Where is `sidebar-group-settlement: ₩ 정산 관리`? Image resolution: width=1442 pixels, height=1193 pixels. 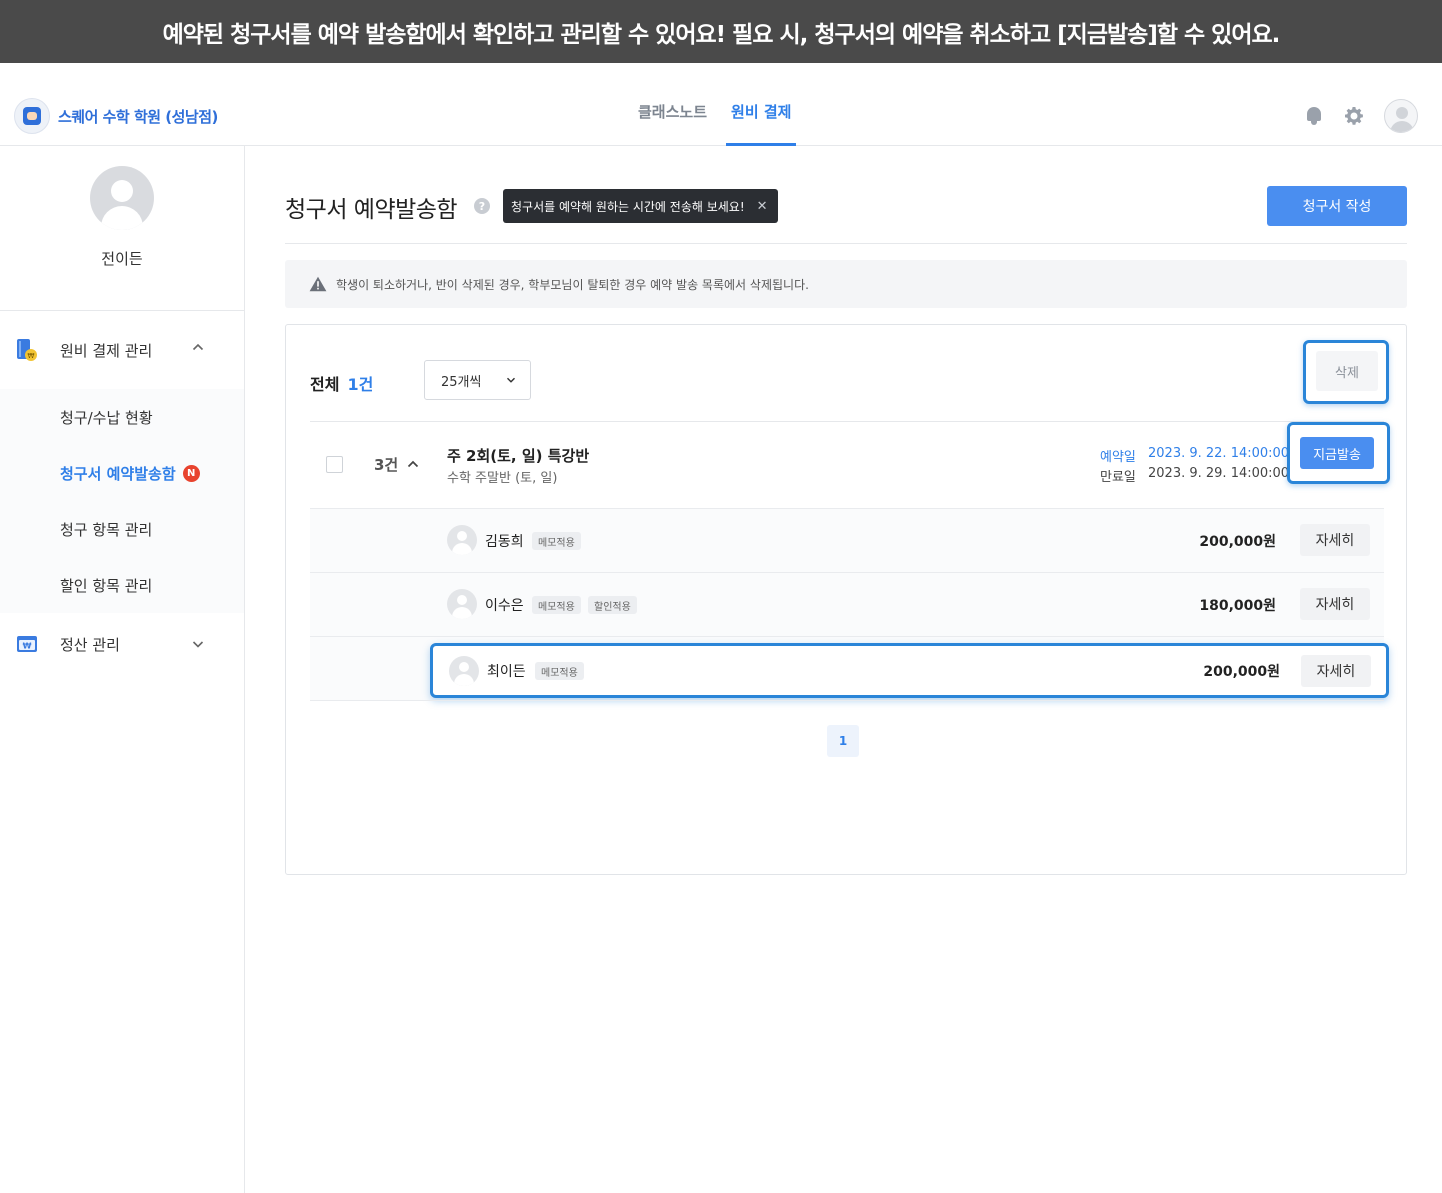
sidebar-group-settlement: ₩ 정산 관리 is located at coordinates (122, 644).